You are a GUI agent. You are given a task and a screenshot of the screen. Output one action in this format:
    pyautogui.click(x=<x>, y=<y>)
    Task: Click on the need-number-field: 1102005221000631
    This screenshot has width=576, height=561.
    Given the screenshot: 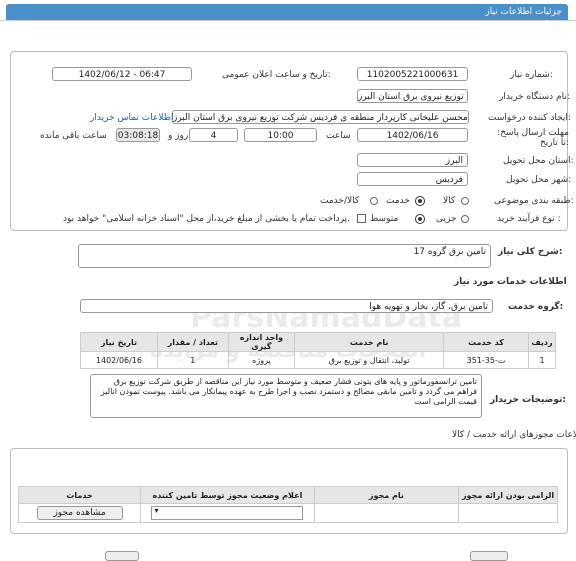 What is the action you would take?
    pyautogui.click(x=412, y=74)
    